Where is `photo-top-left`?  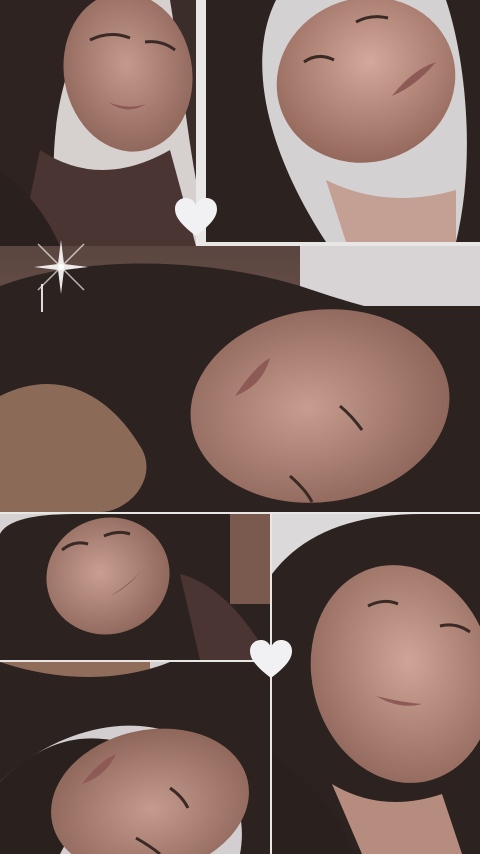 photo-top-left is located at coordinates (98, 123).